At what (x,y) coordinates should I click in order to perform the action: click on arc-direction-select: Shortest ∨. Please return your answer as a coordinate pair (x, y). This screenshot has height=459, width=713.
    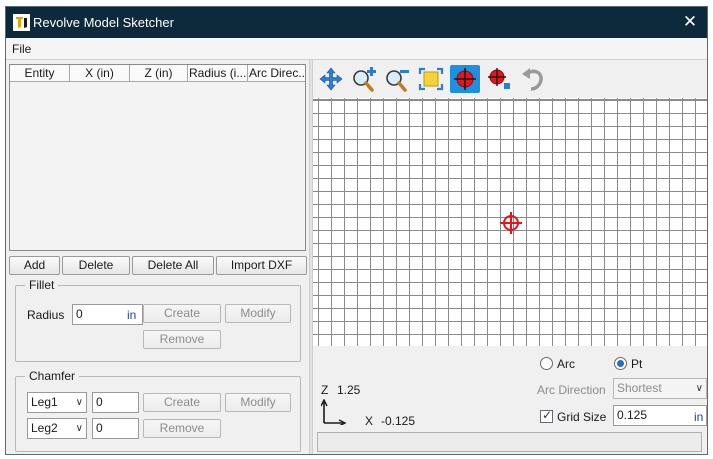
    Looking at the image, I should click on (660, 388).